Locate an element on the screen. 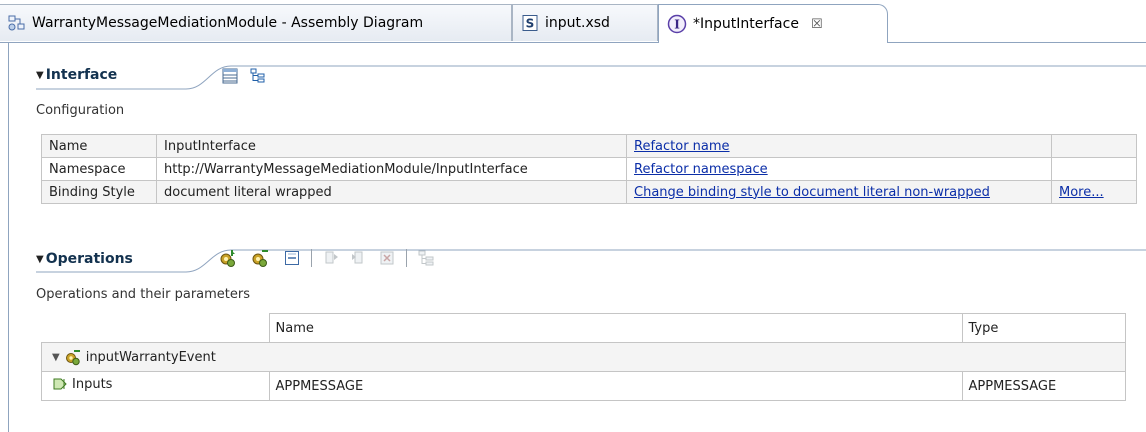 The image size is (1146, 432). expand-triangle-icon: ▼ is located at coordinates (56, 357).